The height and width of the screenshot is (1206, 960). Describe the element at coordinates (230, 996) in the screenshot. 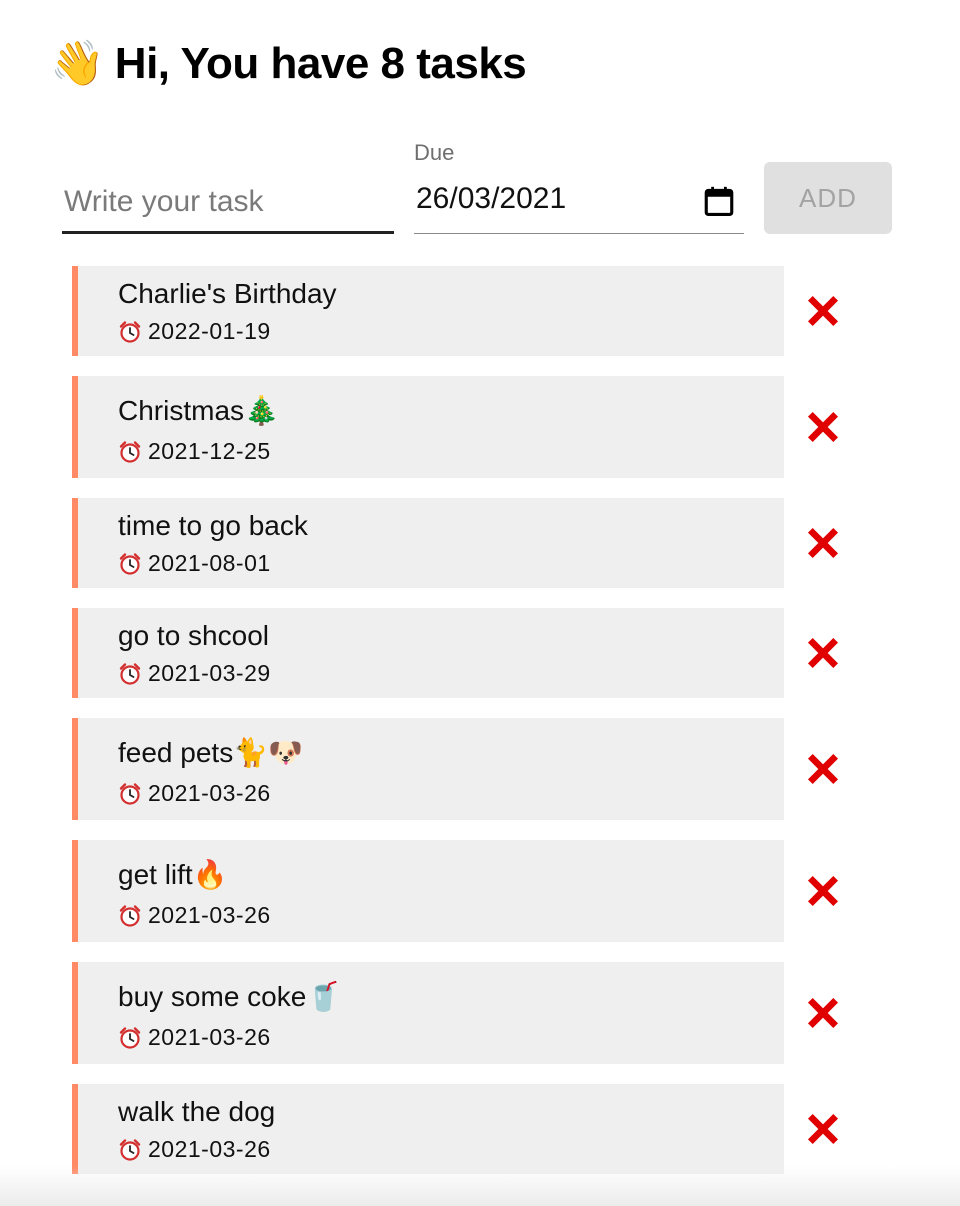

I see `task-name: buy some coke🥤` at that location.